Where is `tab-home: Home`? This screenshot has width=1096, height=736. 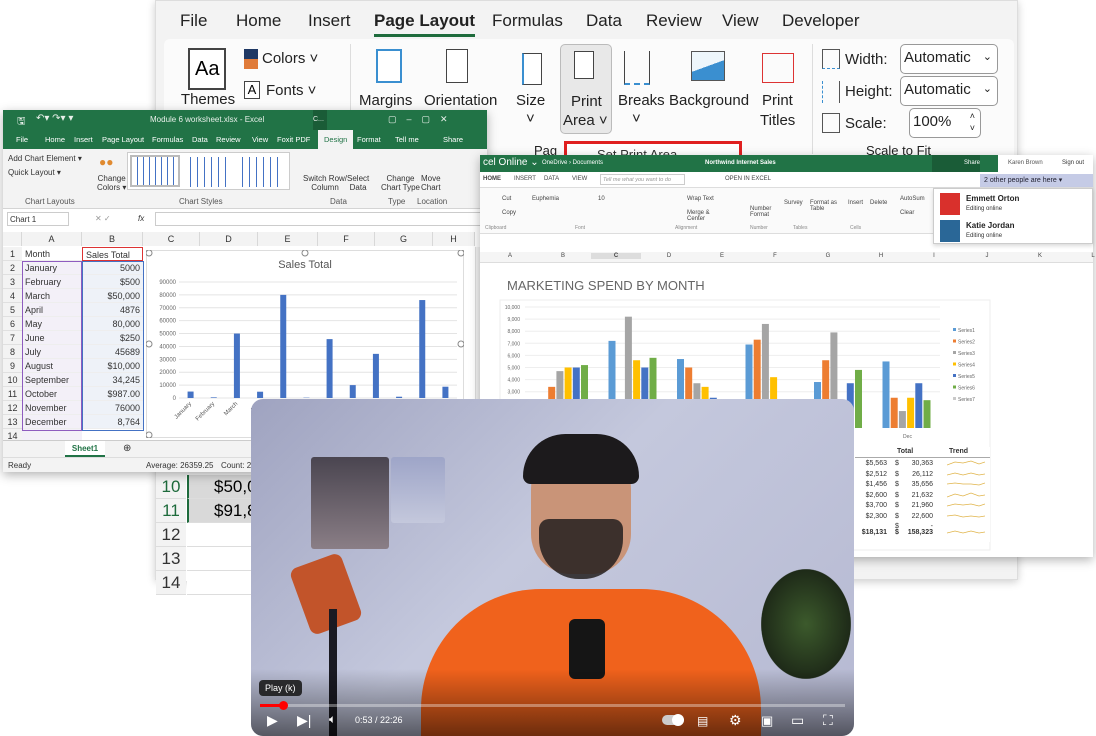 tab-home: Home is located at coordinates (258, 21).